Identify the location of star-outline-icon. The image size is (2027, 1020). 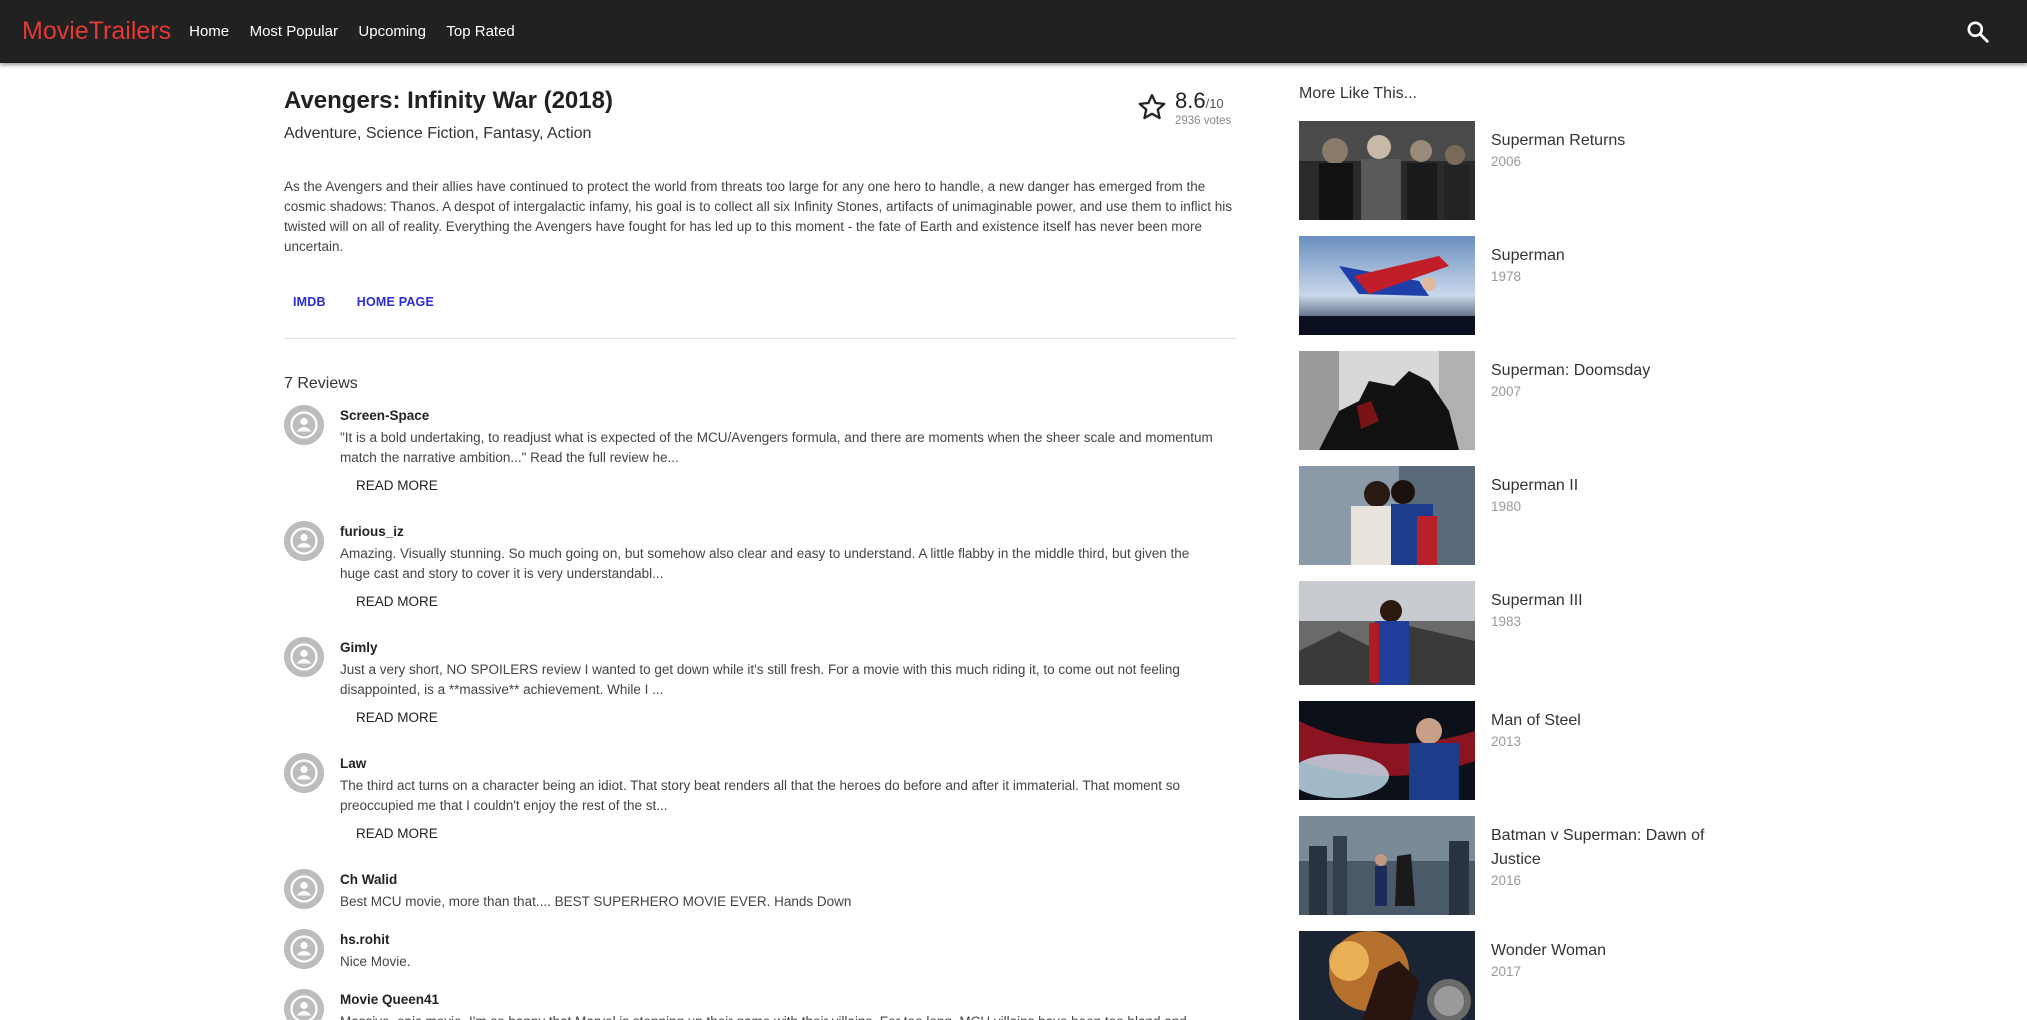
(1152, 107).